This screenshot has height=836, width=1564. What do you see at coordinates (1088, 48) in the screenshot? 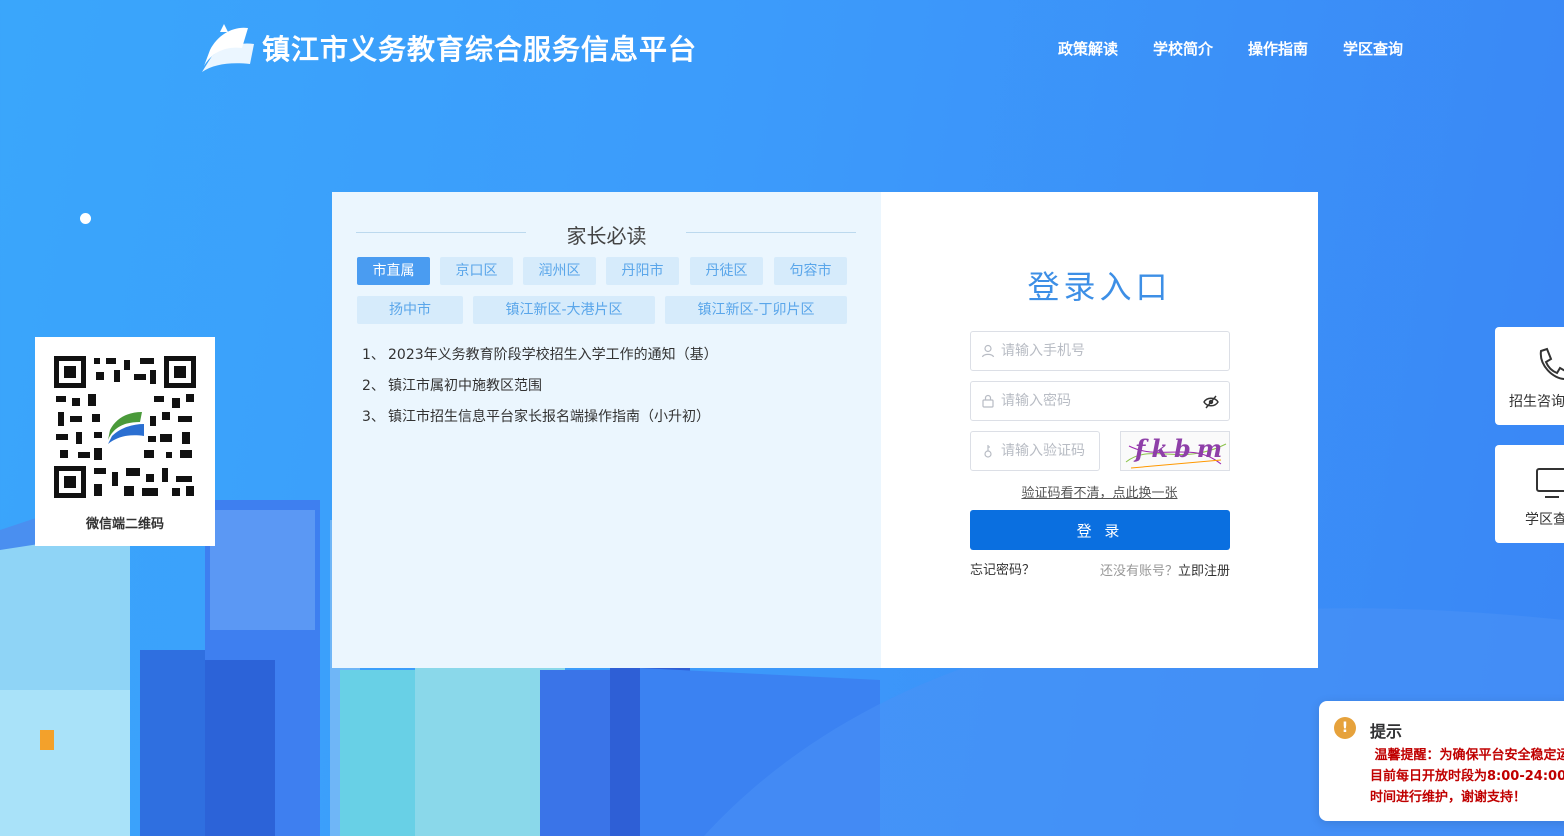
I see `nav-policy: 政策解读` at bounding box center [1088, 48].